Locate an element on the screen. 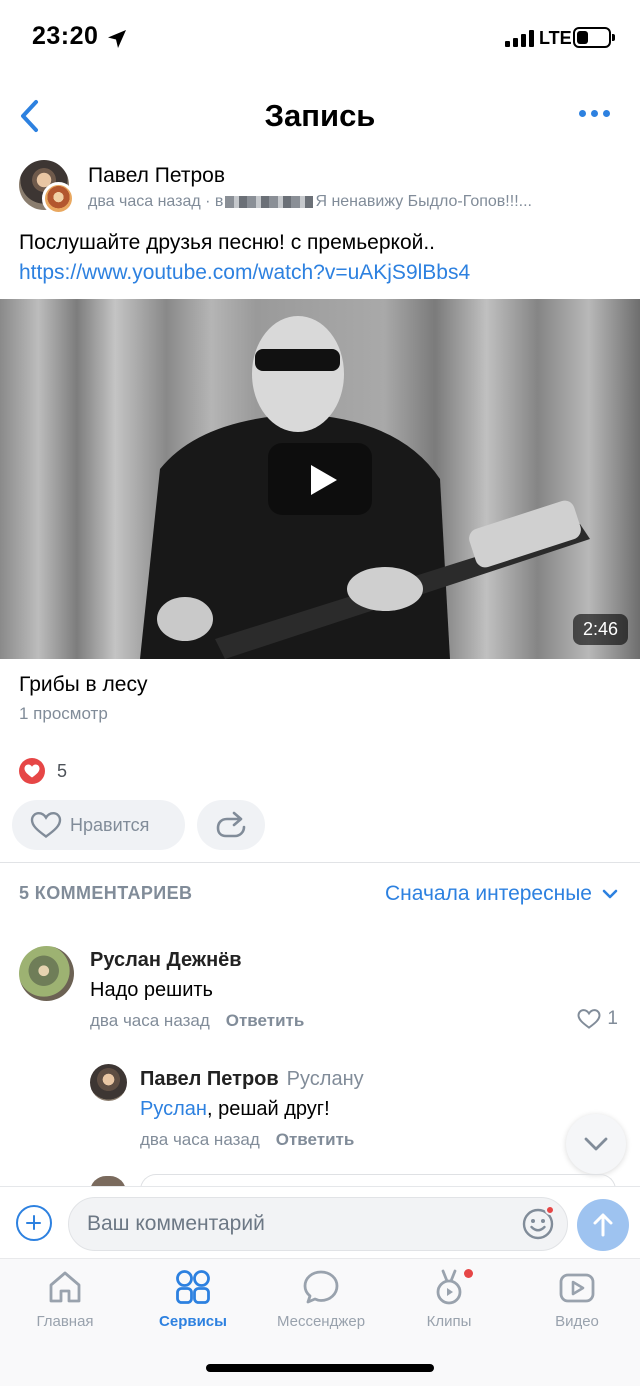  tab-messenger: Мессенджер is located at coordinates (321, 1298).